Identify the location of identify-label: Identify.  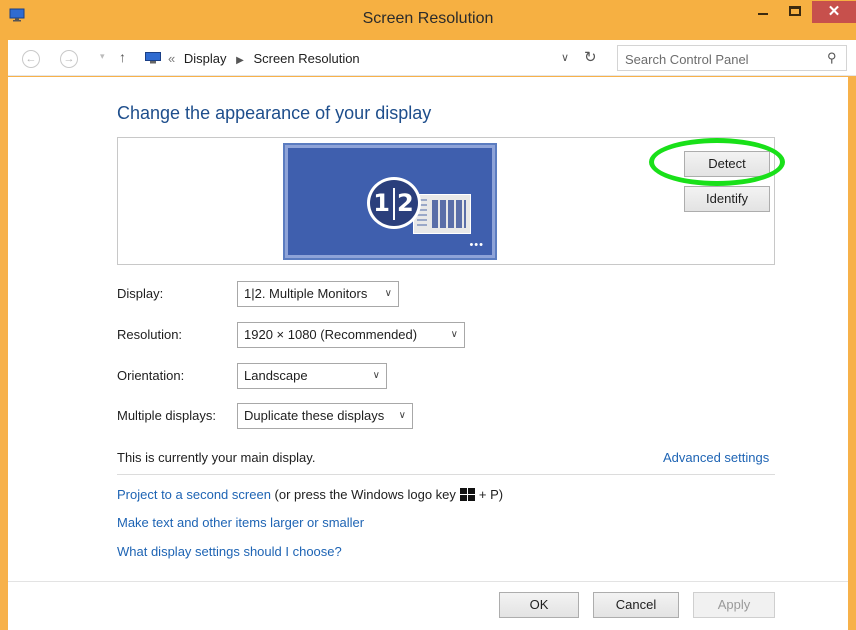
(727, 198).